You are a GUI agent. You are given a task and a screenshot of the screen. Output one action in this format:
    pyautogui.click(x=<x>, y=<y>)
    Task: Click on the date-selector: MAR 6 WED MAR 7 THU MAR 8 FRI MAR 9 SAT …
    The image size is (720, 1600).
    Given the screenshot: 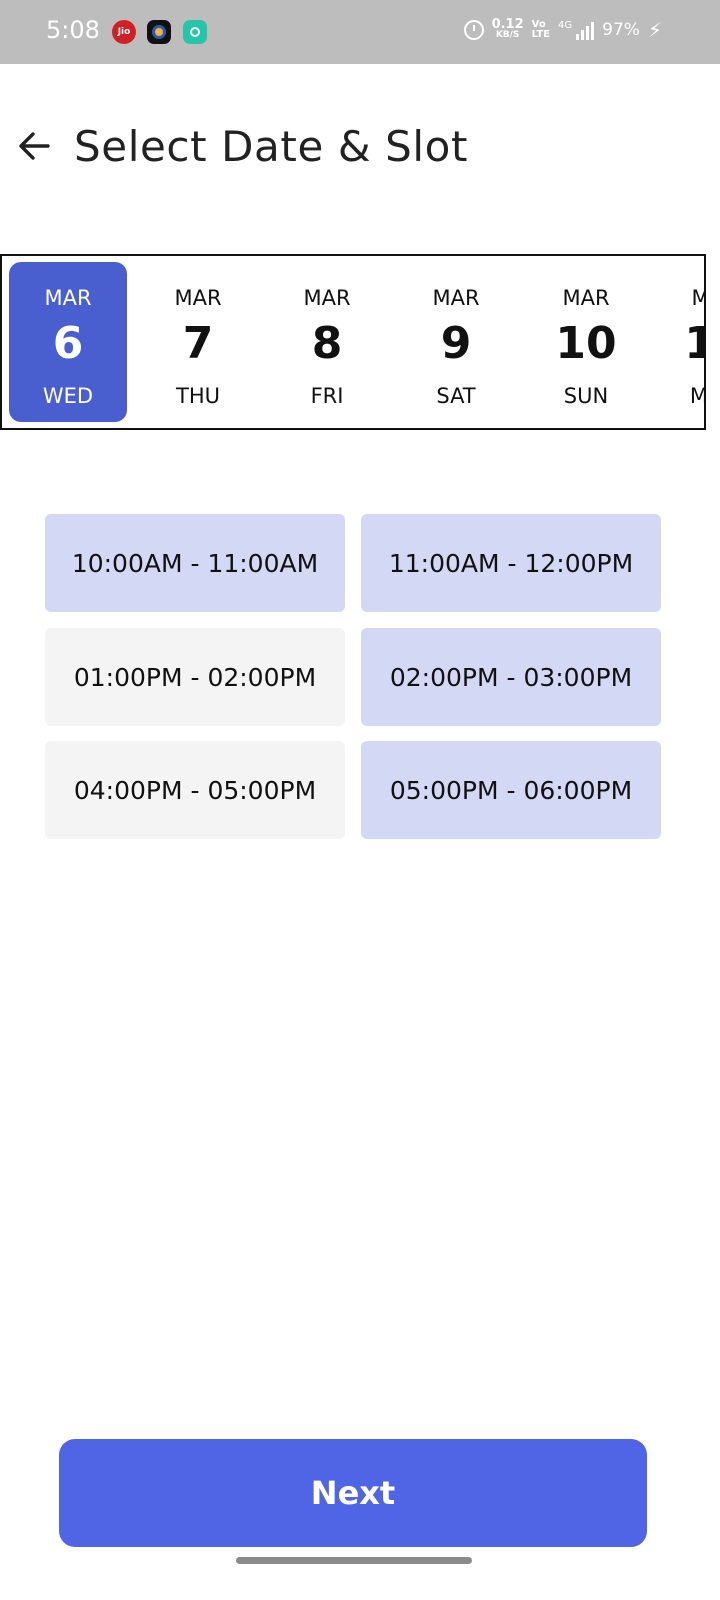 What is the action you would take?
    pyautogui.click(x=353, y=342)
    